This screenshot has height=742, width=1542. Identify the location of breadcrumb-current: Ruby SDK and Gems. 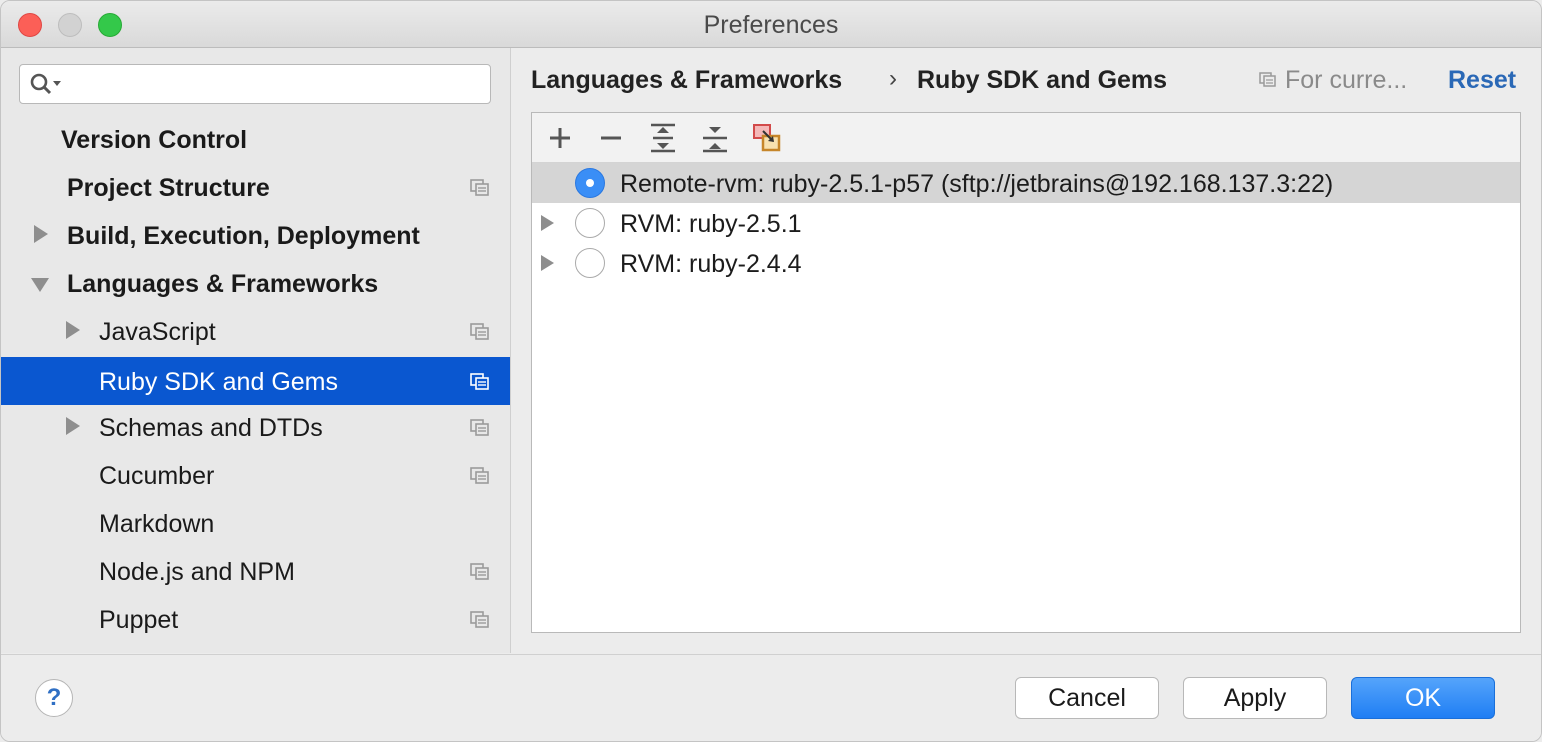
(1042, 80).